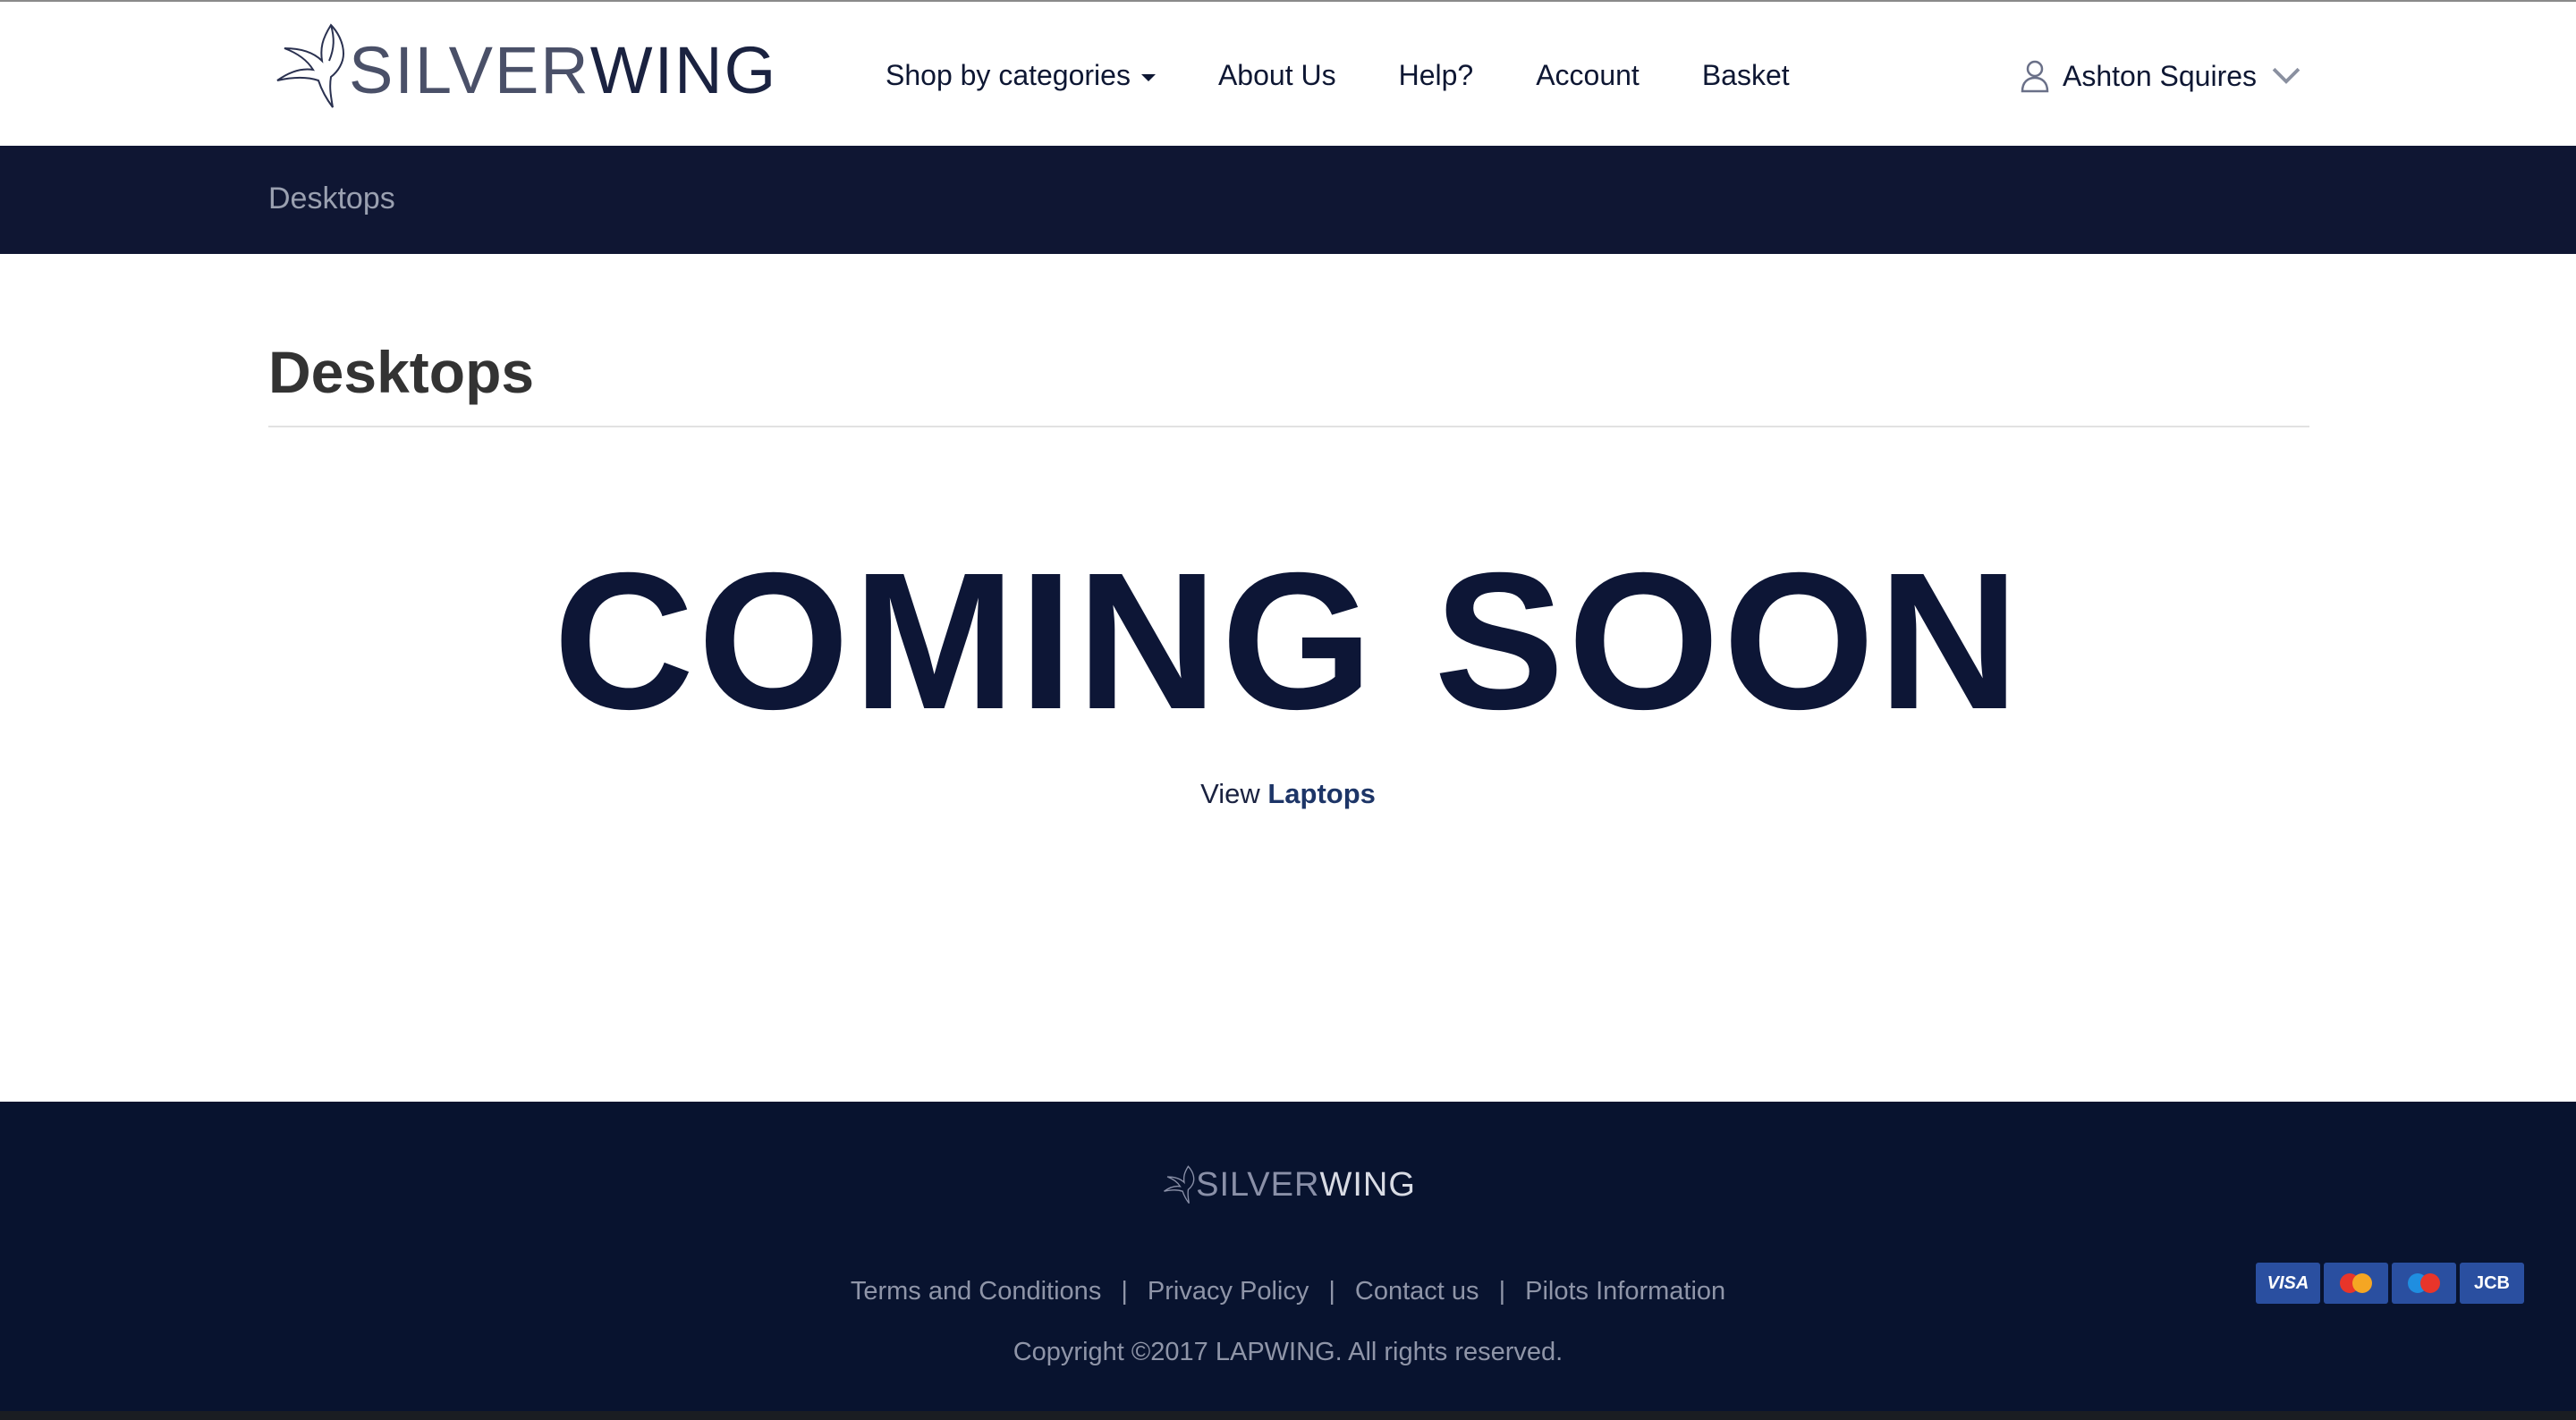 Image resolution: width=2576 pixels, height=1420 pixels. I want to click on jcb-card-icon: JCB, so click(2492, 1284).